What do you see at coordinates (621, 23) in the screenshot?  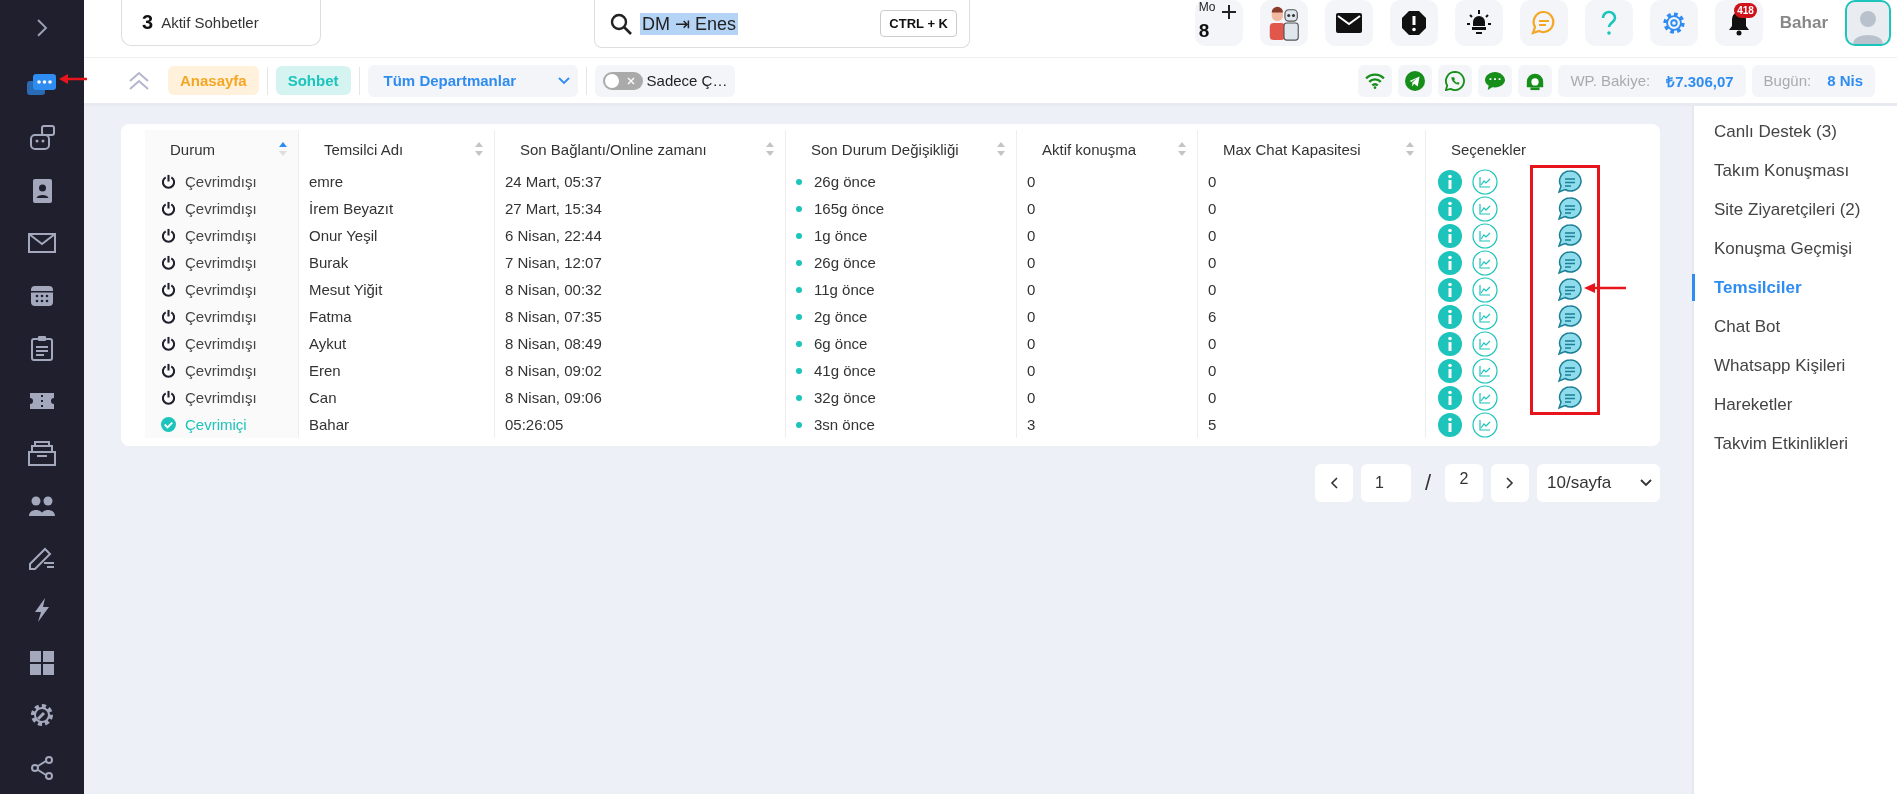 I see `search-icon` at bounding box center [621, 23].